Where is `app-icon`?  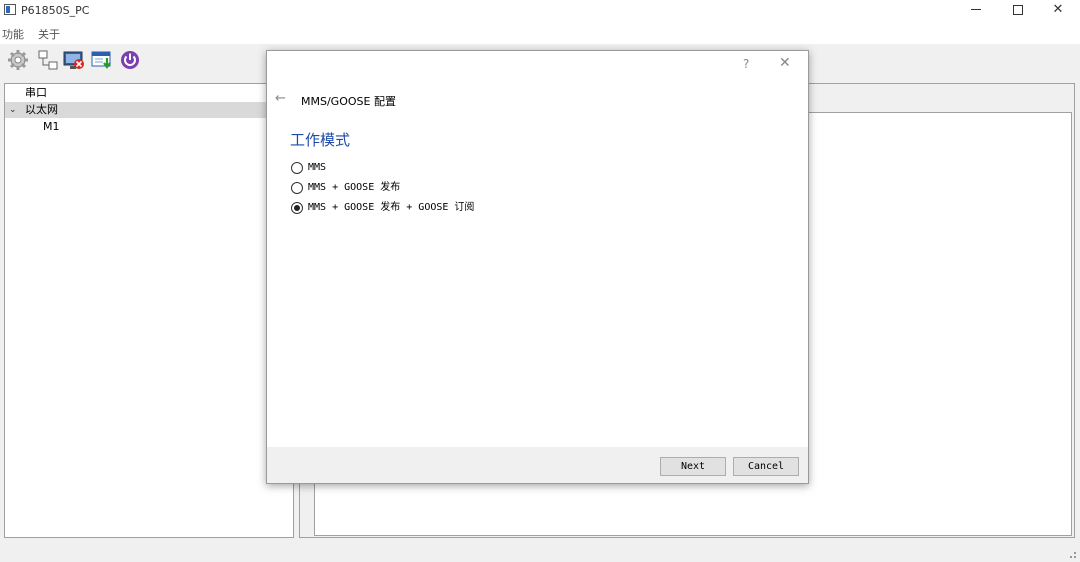 app-icon is located at coordinates (10, 9).